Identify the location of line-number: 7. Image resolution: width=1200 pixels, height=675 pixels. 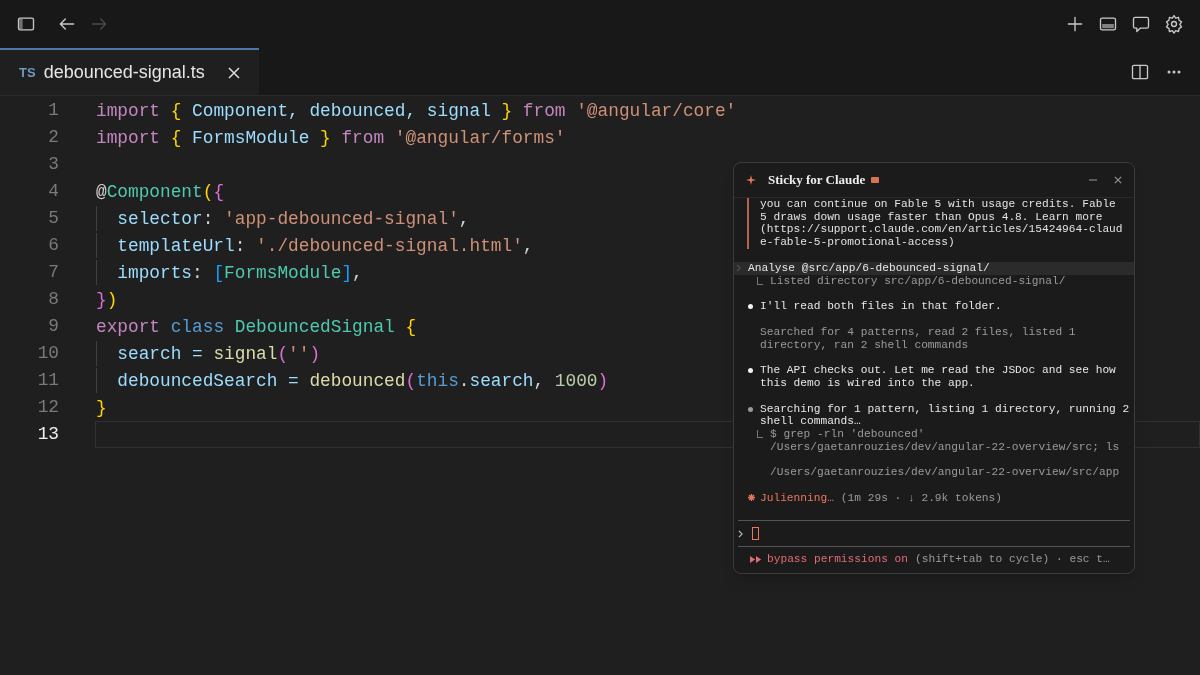
(53, 272).